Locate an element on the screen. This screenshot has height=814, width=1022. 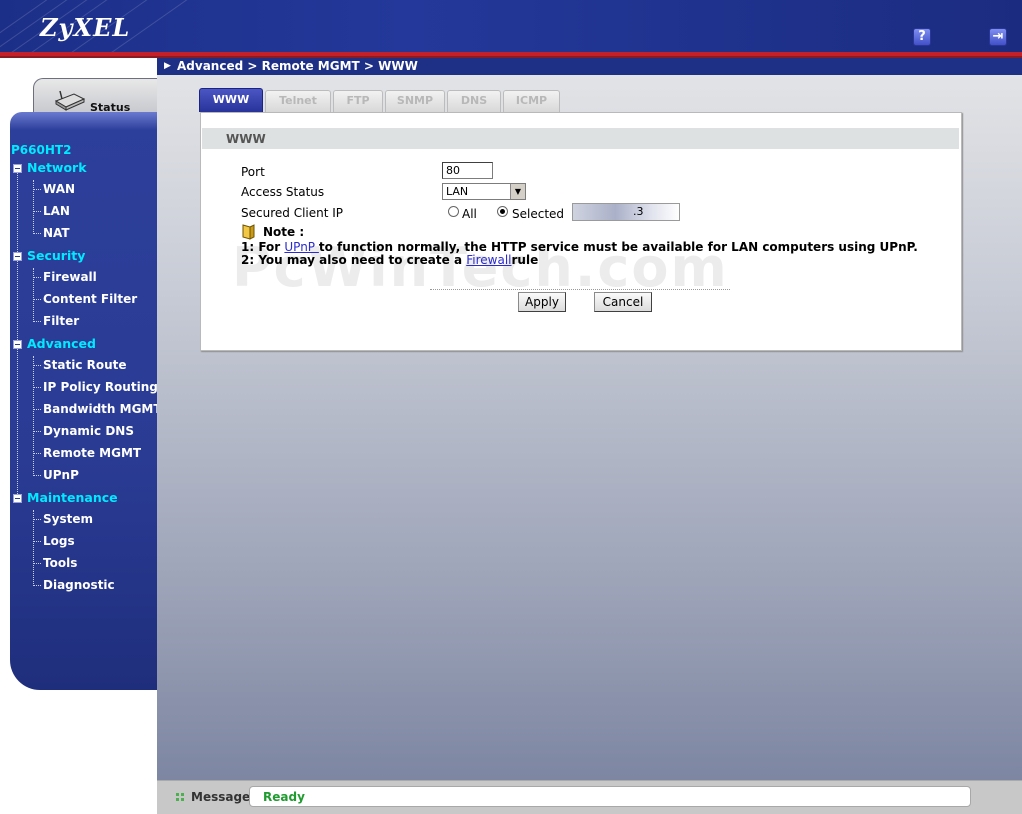
port-input is located at coordinates (467, 170).